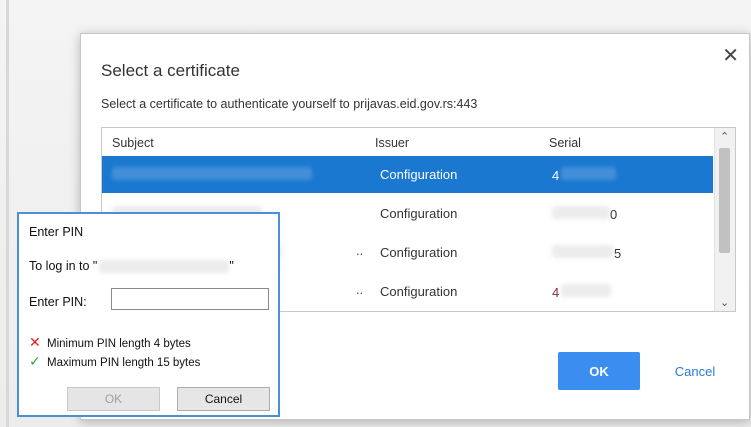 Image resolution: width=751 pixels, height=427 pixels. I want to click on column-header-subject: Subject, so click(133, 143).